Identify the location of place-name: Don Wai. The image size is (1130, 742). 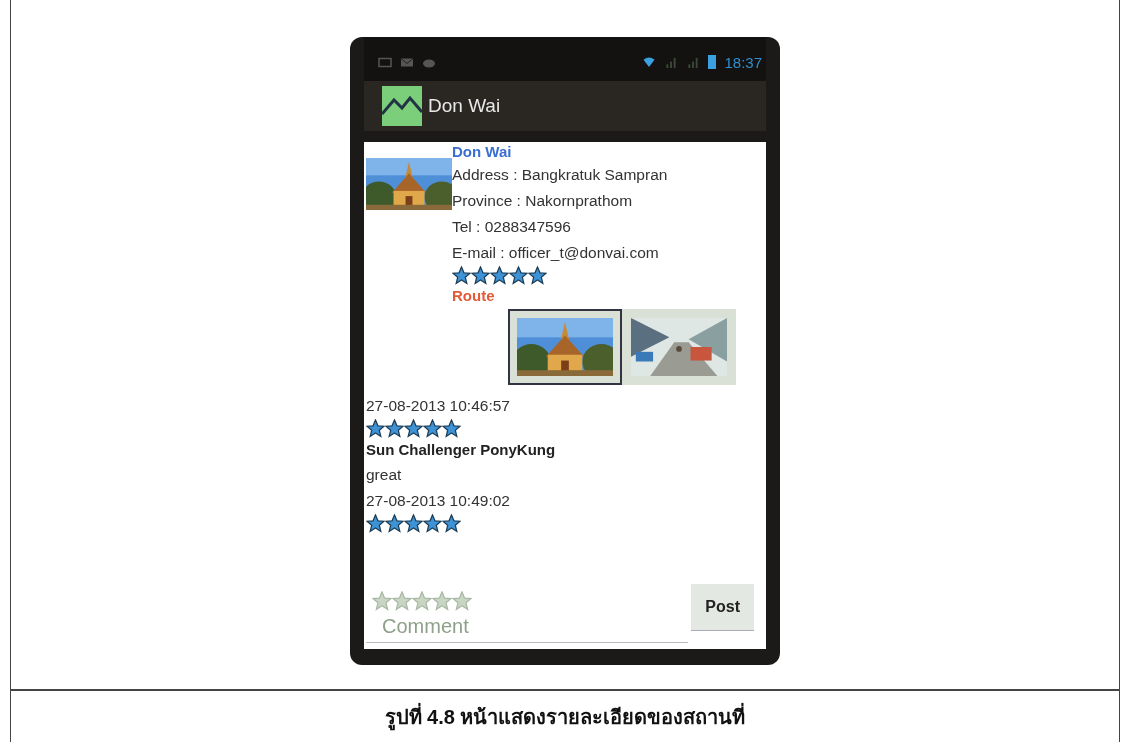
(482, 152).